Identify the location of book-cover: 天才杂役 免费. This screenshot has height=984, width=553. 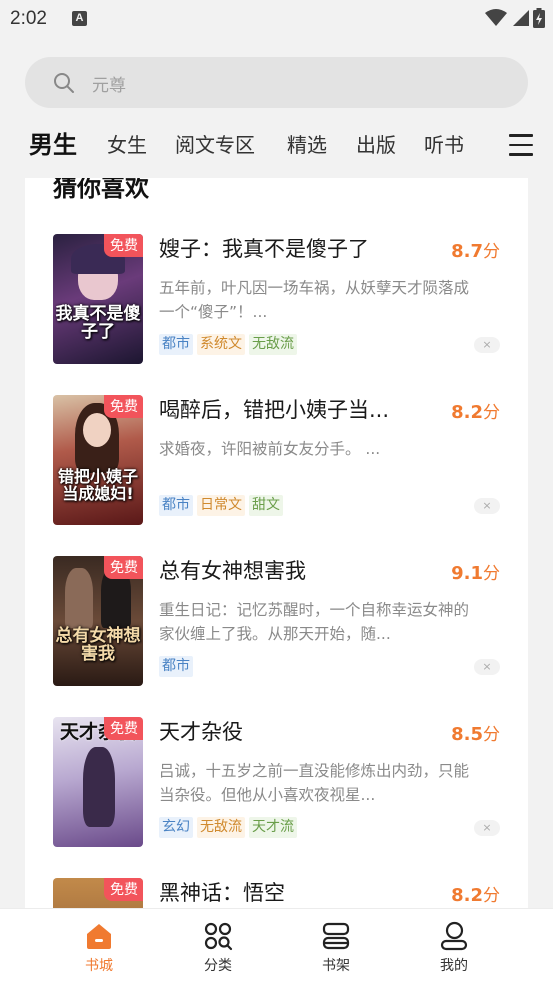
(98, 782).